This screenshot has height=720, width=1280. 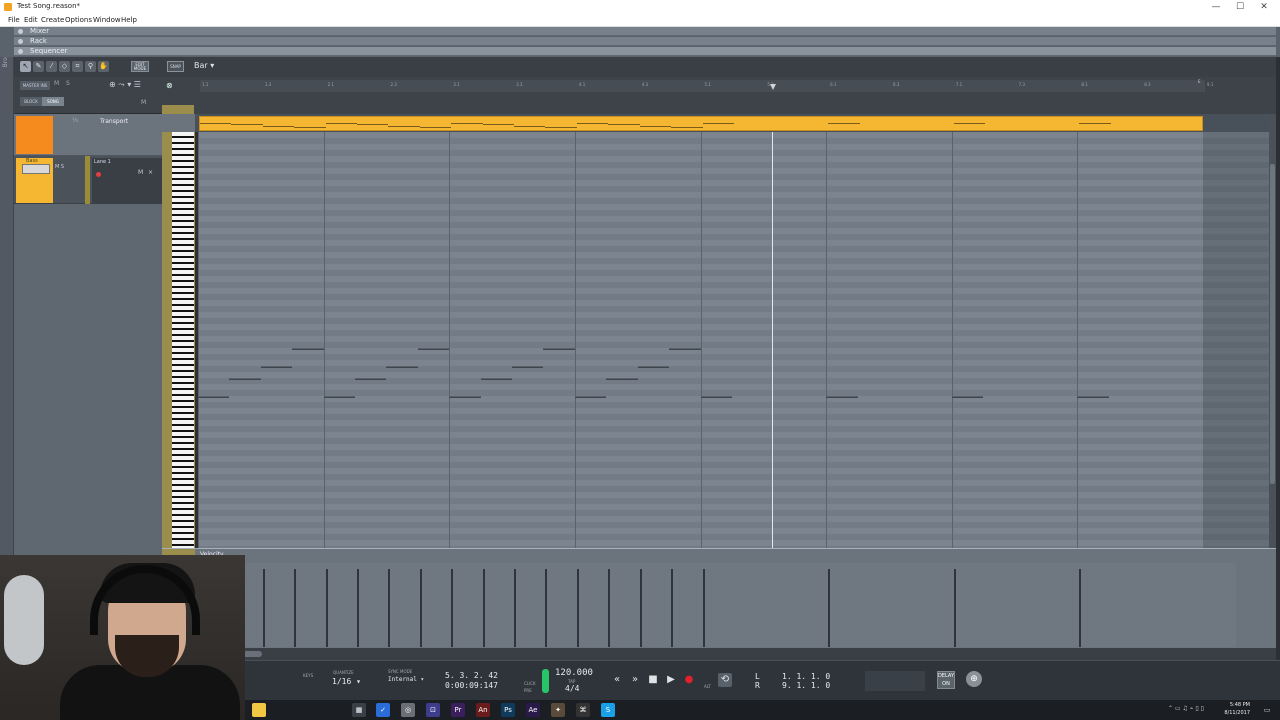 What do you see at coordinates (608, 710) in the screenshot?
I see `skype-icon: S` at bounding box center [608, 710].